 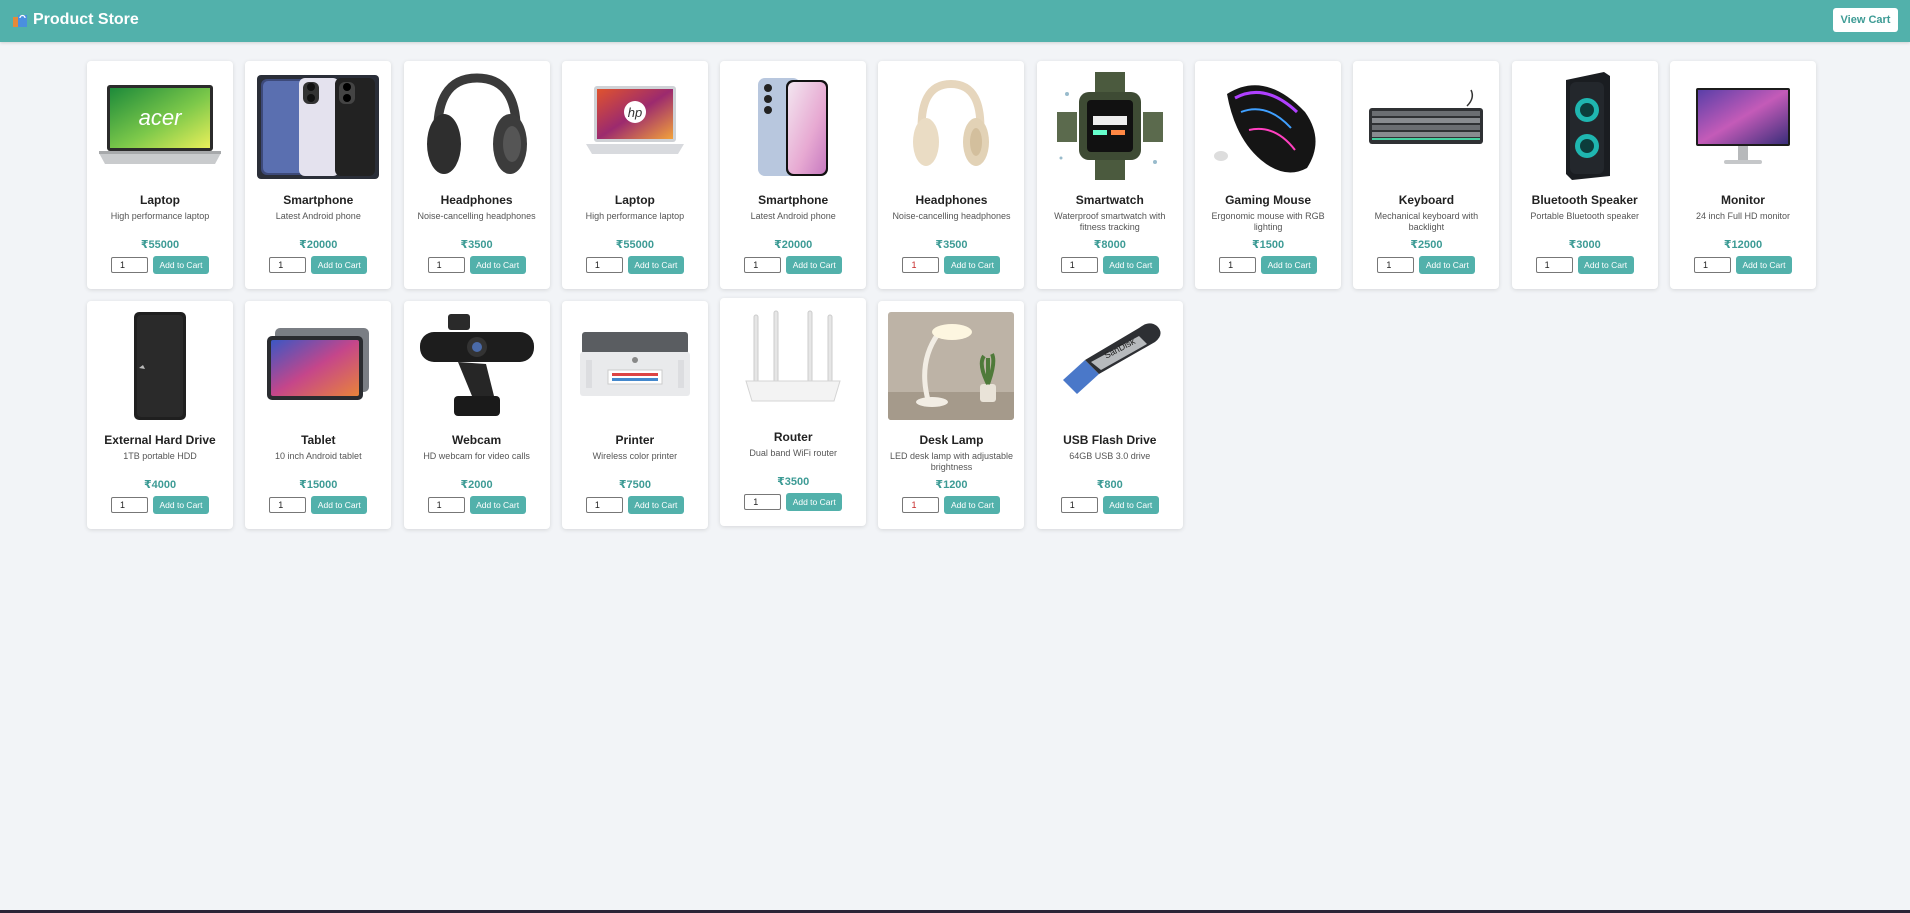 I want to click on product-description: Ergonomic mouse with RGB lighting, so click(x=1268, y=221).